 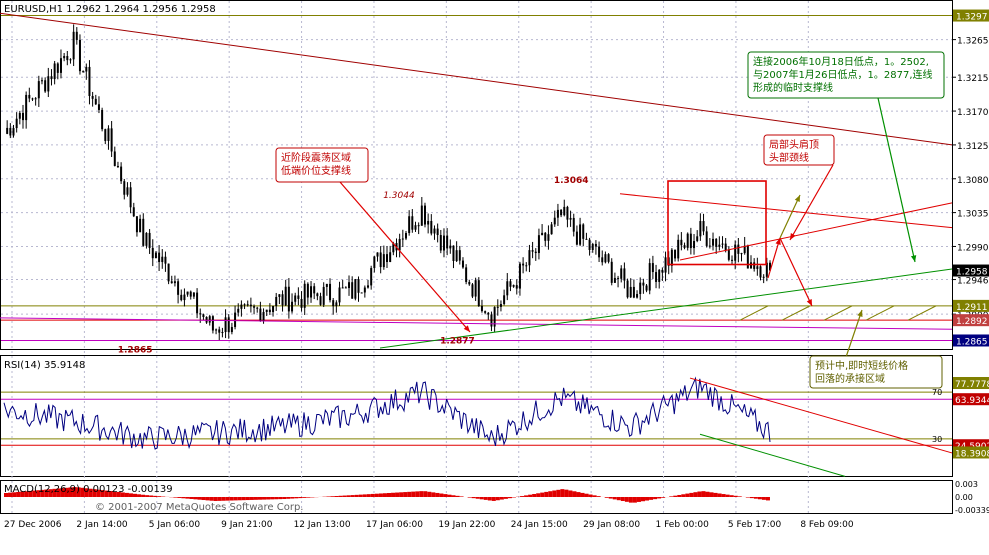 I want to click on y-tick-label: 1.3080, so click(x=973, y=181).